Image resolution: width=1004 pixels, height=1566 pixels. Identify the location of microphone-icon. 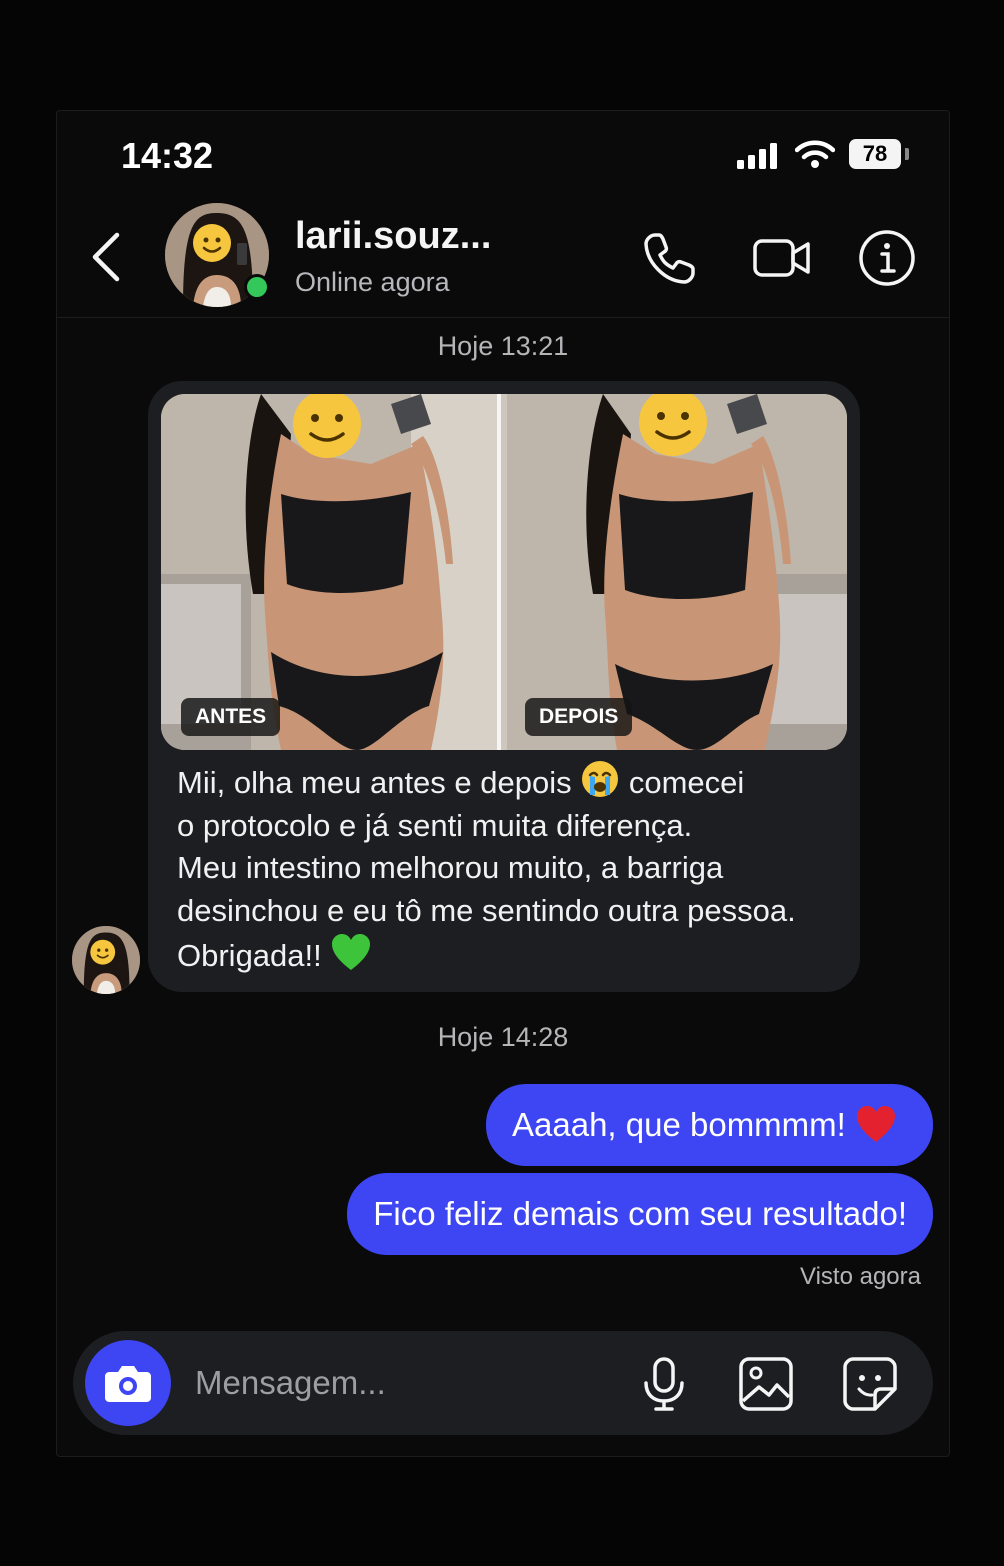
(664, 1384).